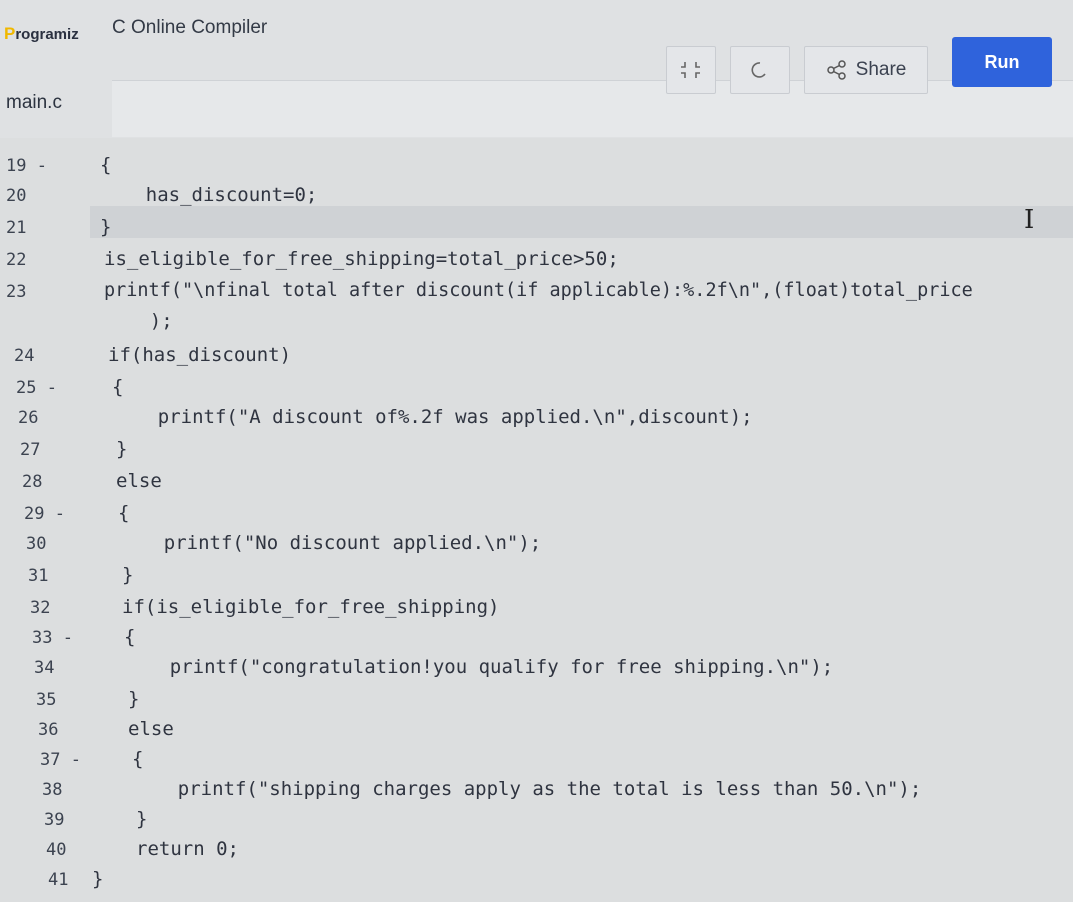 This screenshot has height=902, width=1073. Describe the element at coordinates (1029, 220) in the screenshot. I see `text-cursor-icon: I` at that location.